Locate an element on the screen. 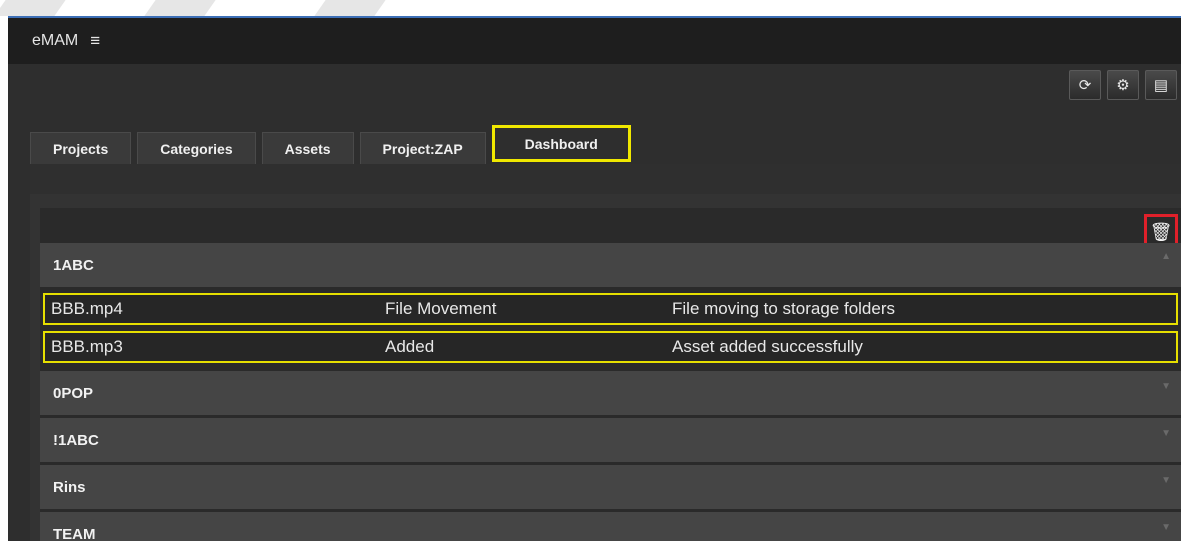 This screenshot has width=1181, height=541. event-message: Asset added successfully is located at coordinates (767, 346).